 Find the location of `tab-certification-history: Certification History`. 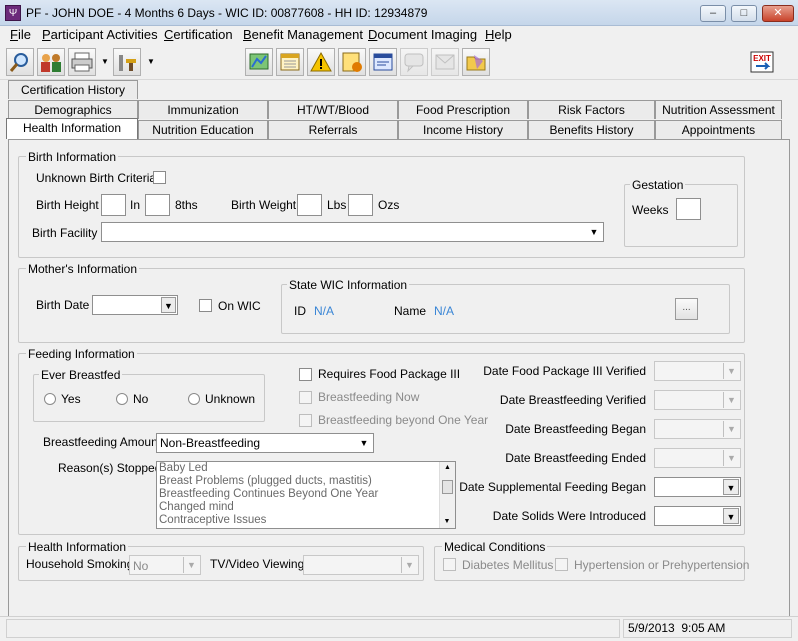

tab-certification-history: Certification History is located at coordinates (73, 89).